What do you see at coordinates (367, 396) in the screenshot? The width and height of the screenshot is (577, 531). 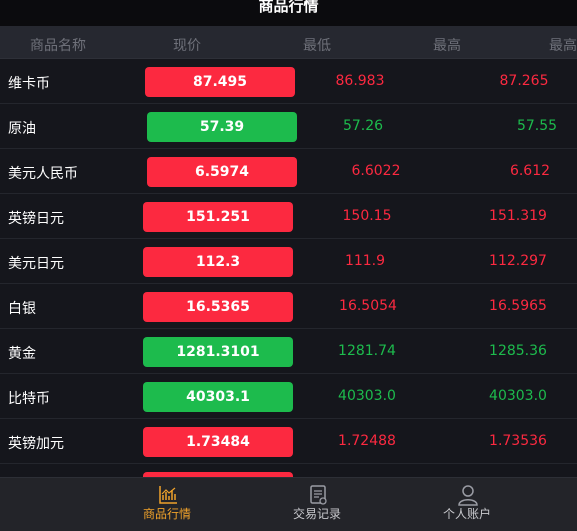 I see `low-price: 40303.0` at bounding box center [367, 396].